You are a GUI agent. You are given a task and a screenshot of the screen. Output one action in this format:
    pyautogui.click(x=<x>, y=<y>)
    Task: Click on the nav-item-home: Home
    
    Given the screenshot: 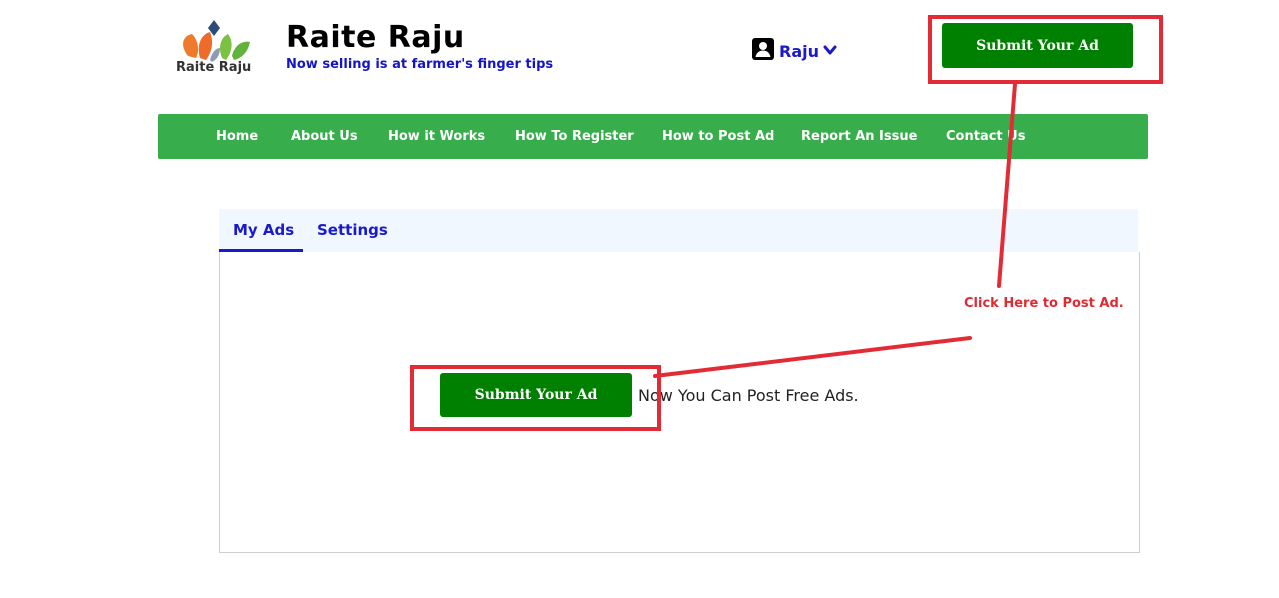 What is the action you would take?
    pyautogui.click(x=237, y=136)
    